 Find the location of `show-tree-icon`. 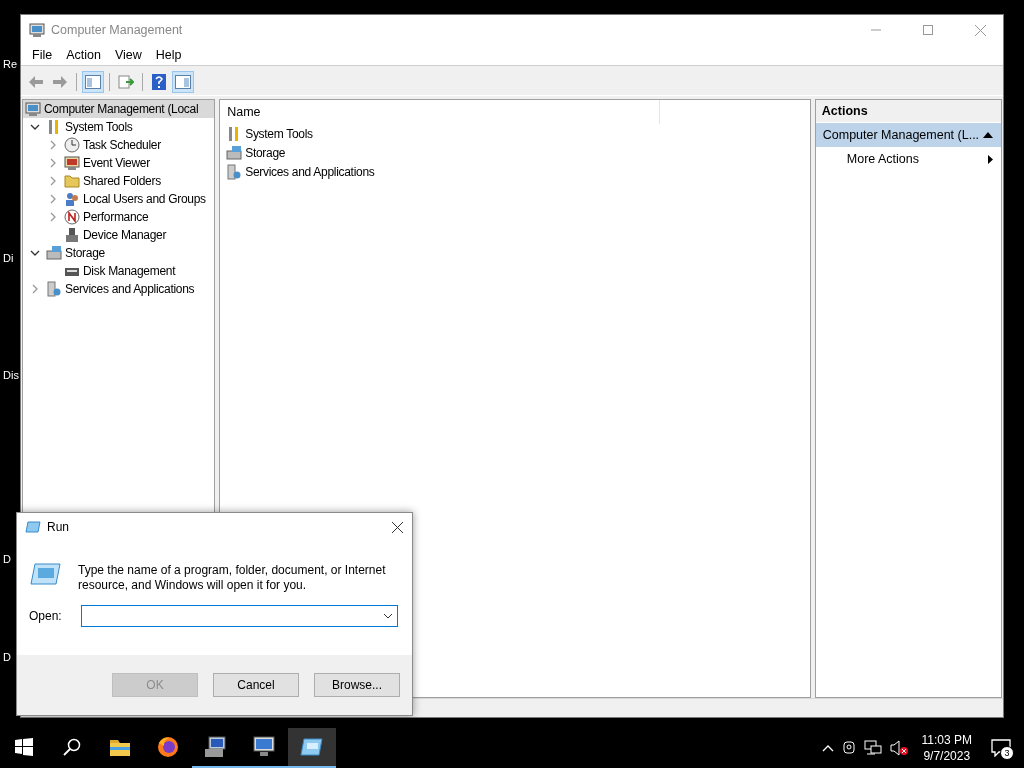

show-tree-icon is located at coordinates (93, 82).